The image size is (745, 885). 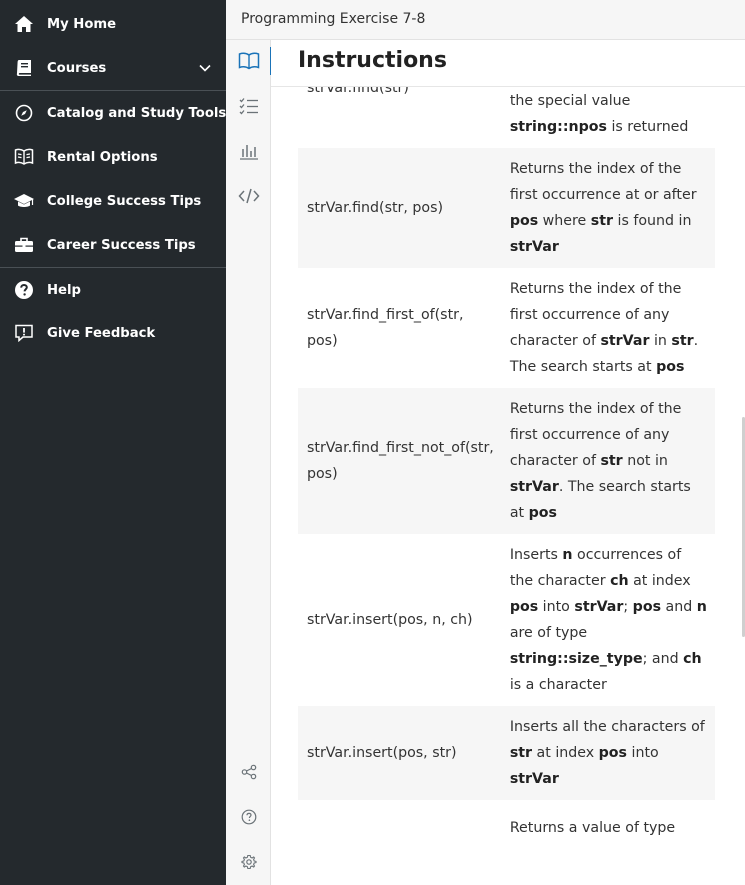 I want to click on nav-item-label: Catalog and Study Tools, so click(x=137, y=113).